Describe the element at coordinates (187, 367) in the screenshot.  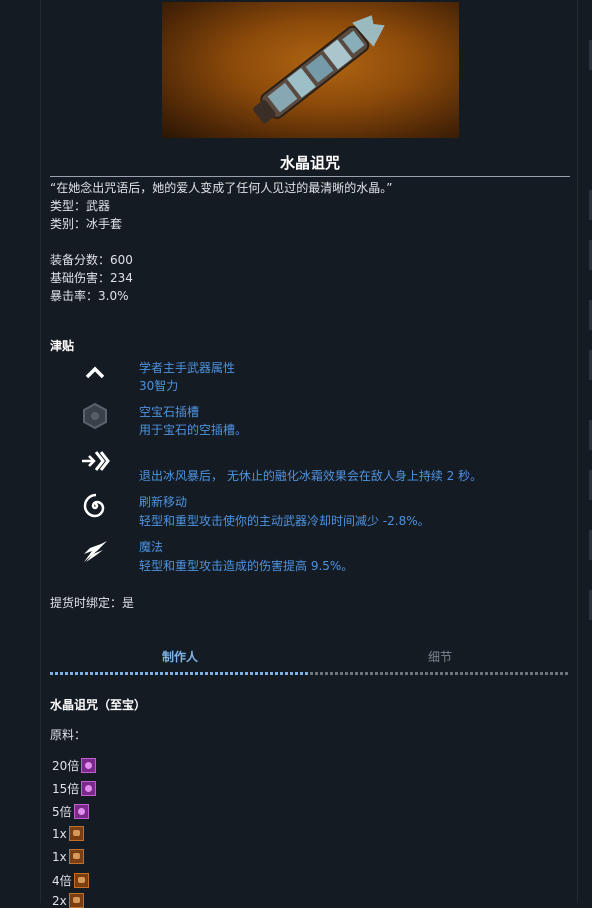
I see `perk-title: 学者主手武器属性` at that location.